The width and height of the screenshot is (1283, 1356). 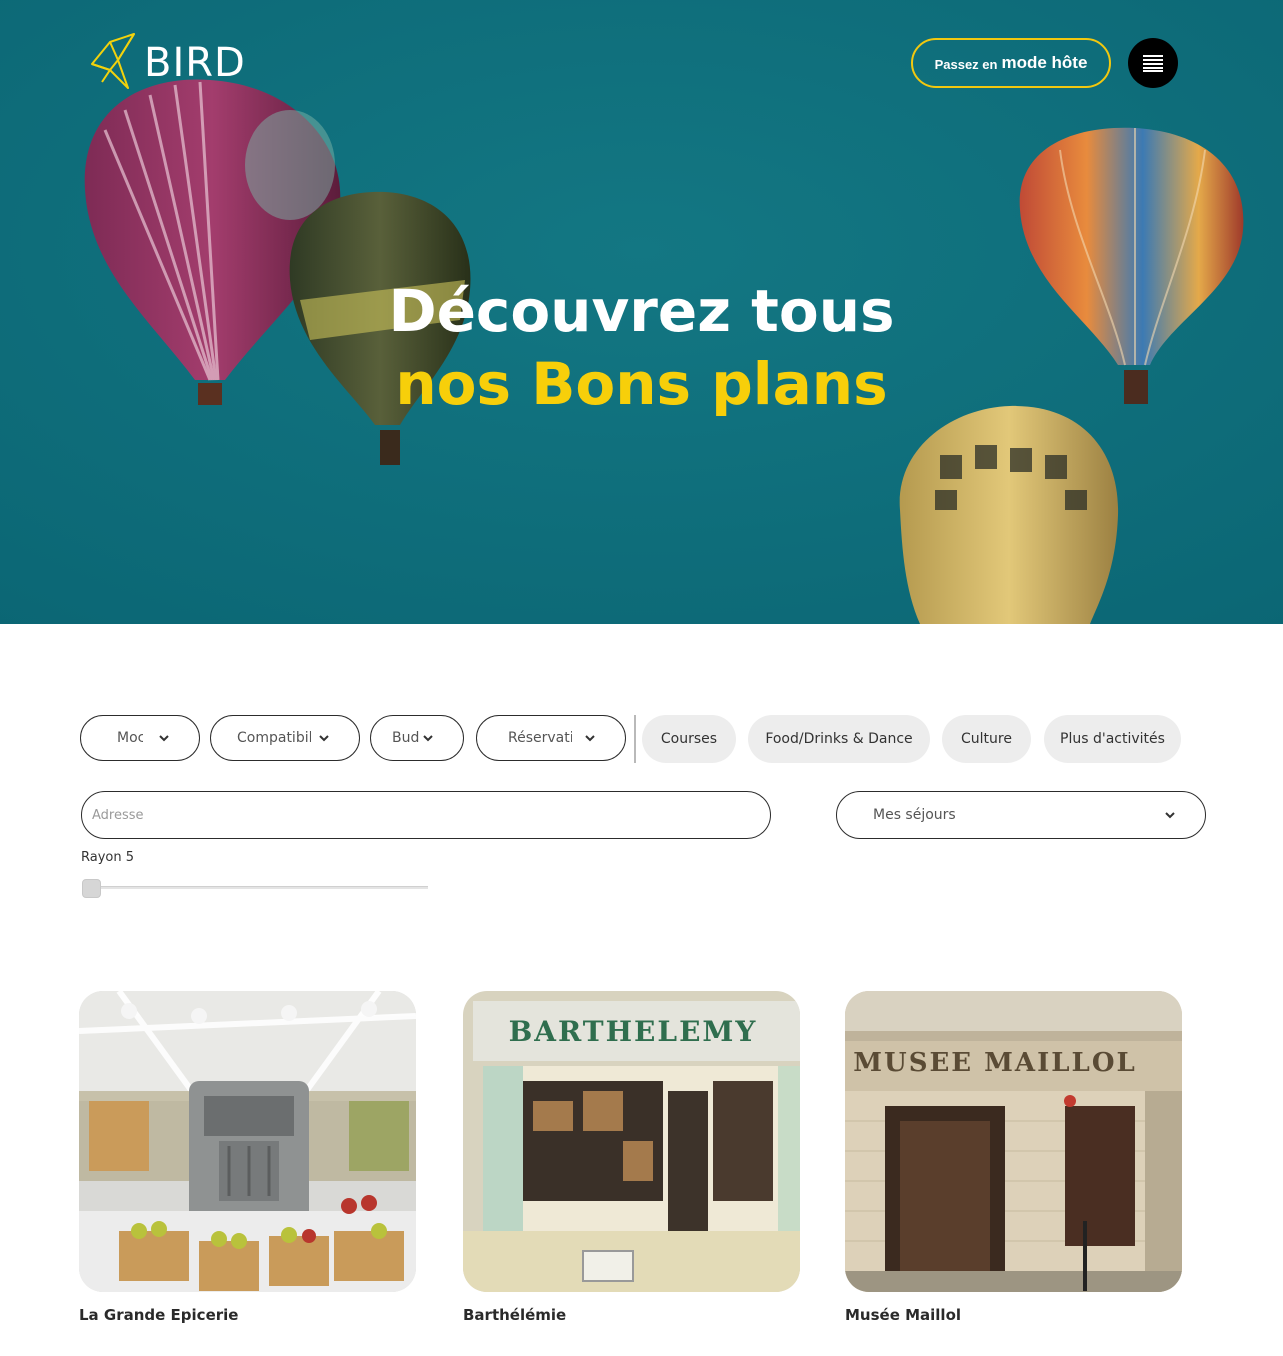 I want to click on host-button-main: mode hôte, so click(x=1044, y=62).